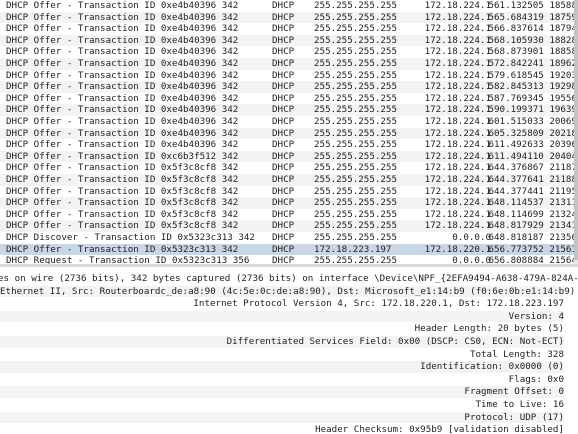  I want to click on detail-line: Identification: 0x0000 (0), so click(282, 367).